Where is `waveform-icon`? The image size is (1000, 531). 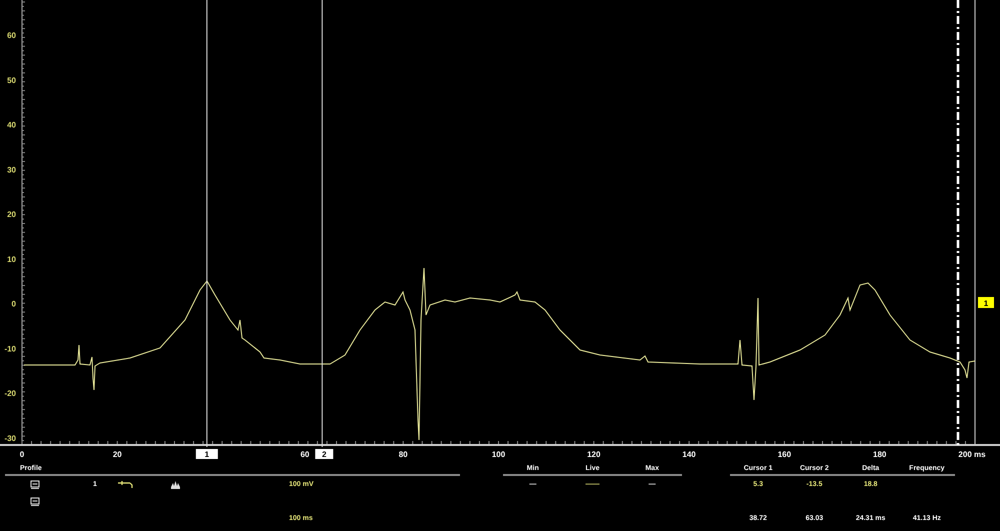
waveform-icon is located at coordinates (175, 484).